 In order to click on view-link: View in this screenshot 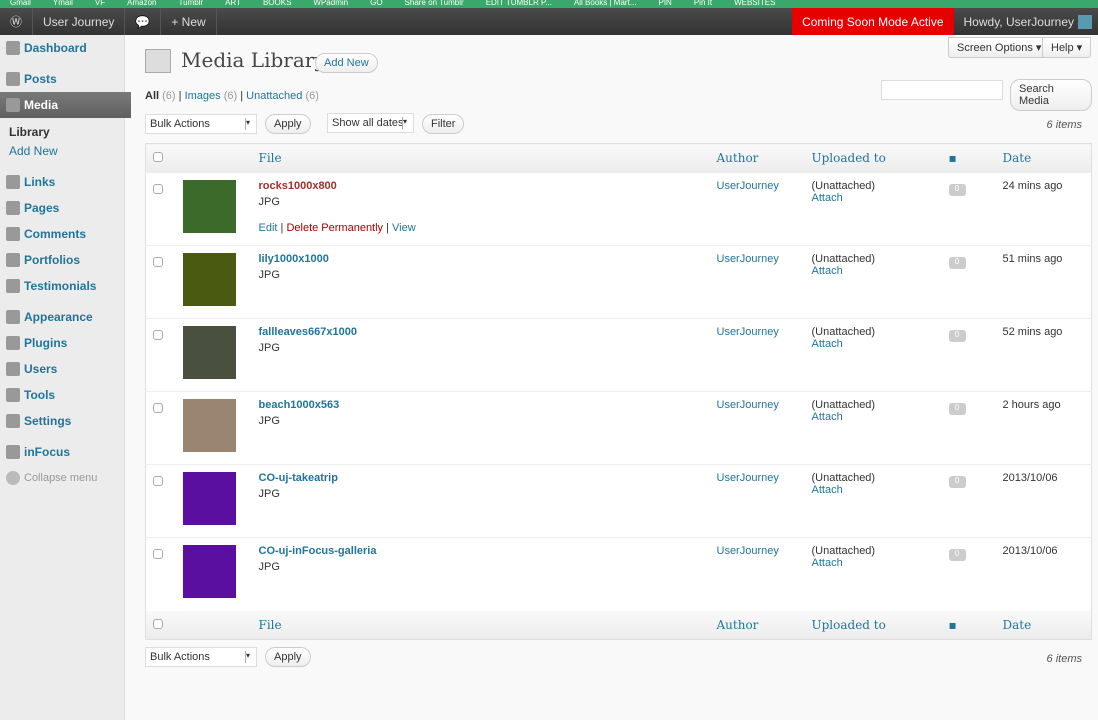, I will do `click(404, 228)`.